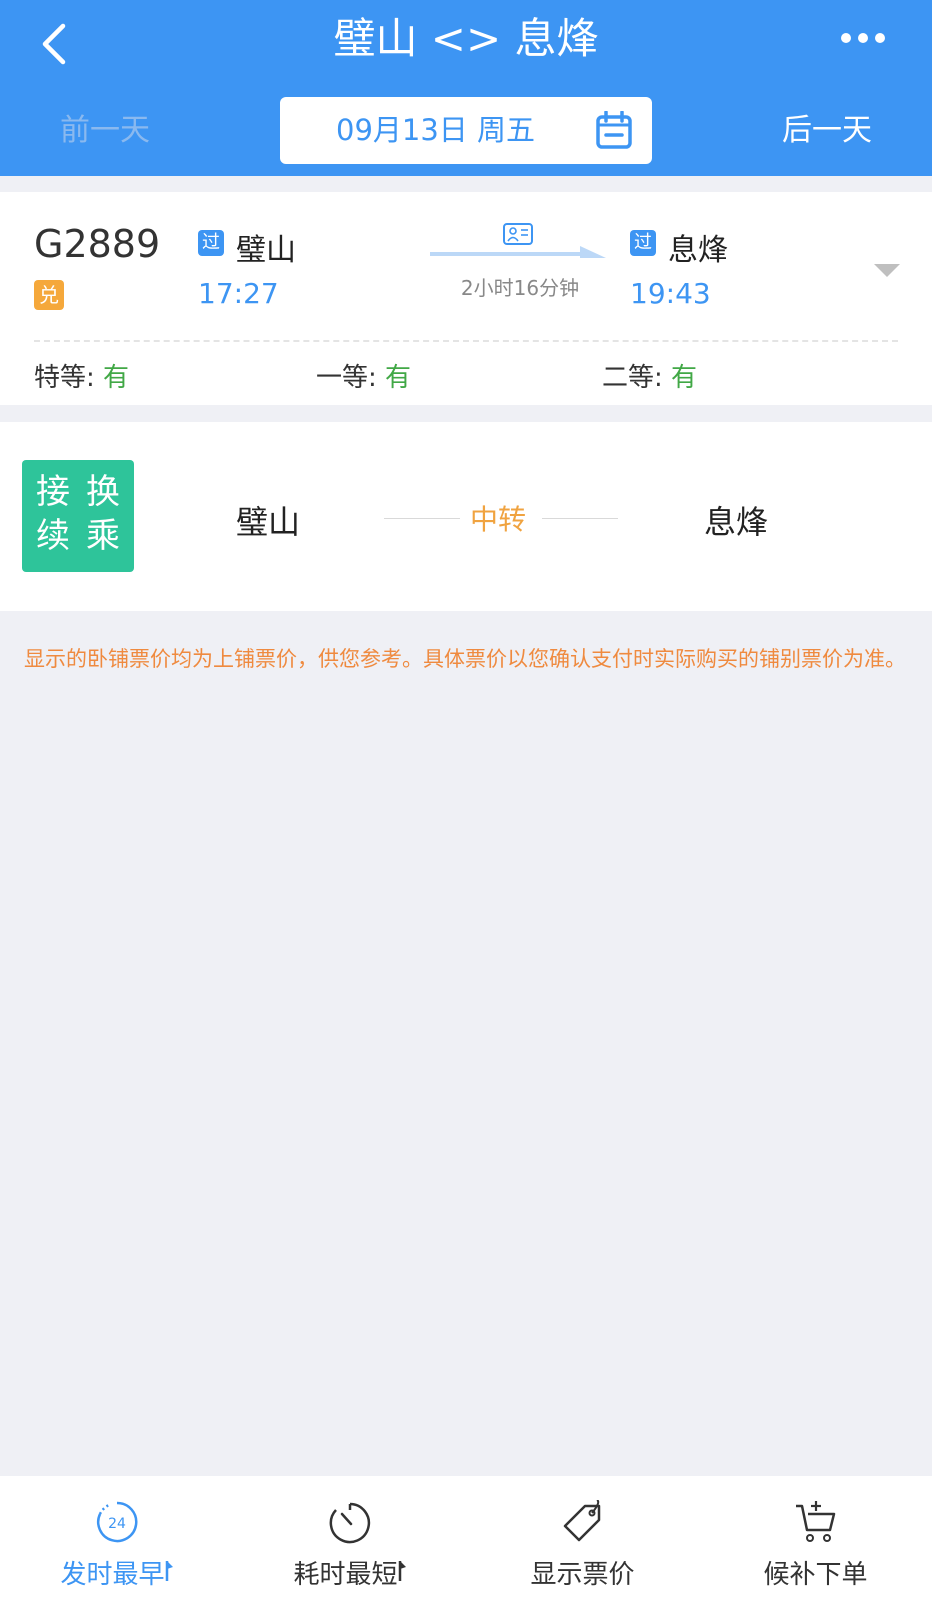  Describe the element at coordinates (211, 243) in the screenshot. I see `from-pass-tag: 过` at that location.